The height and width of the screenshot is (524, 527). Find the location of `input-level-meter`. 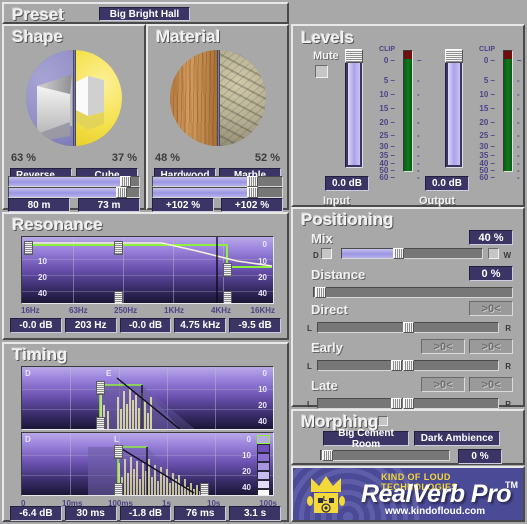

input-level-meter is located at coordinates (408, 111).